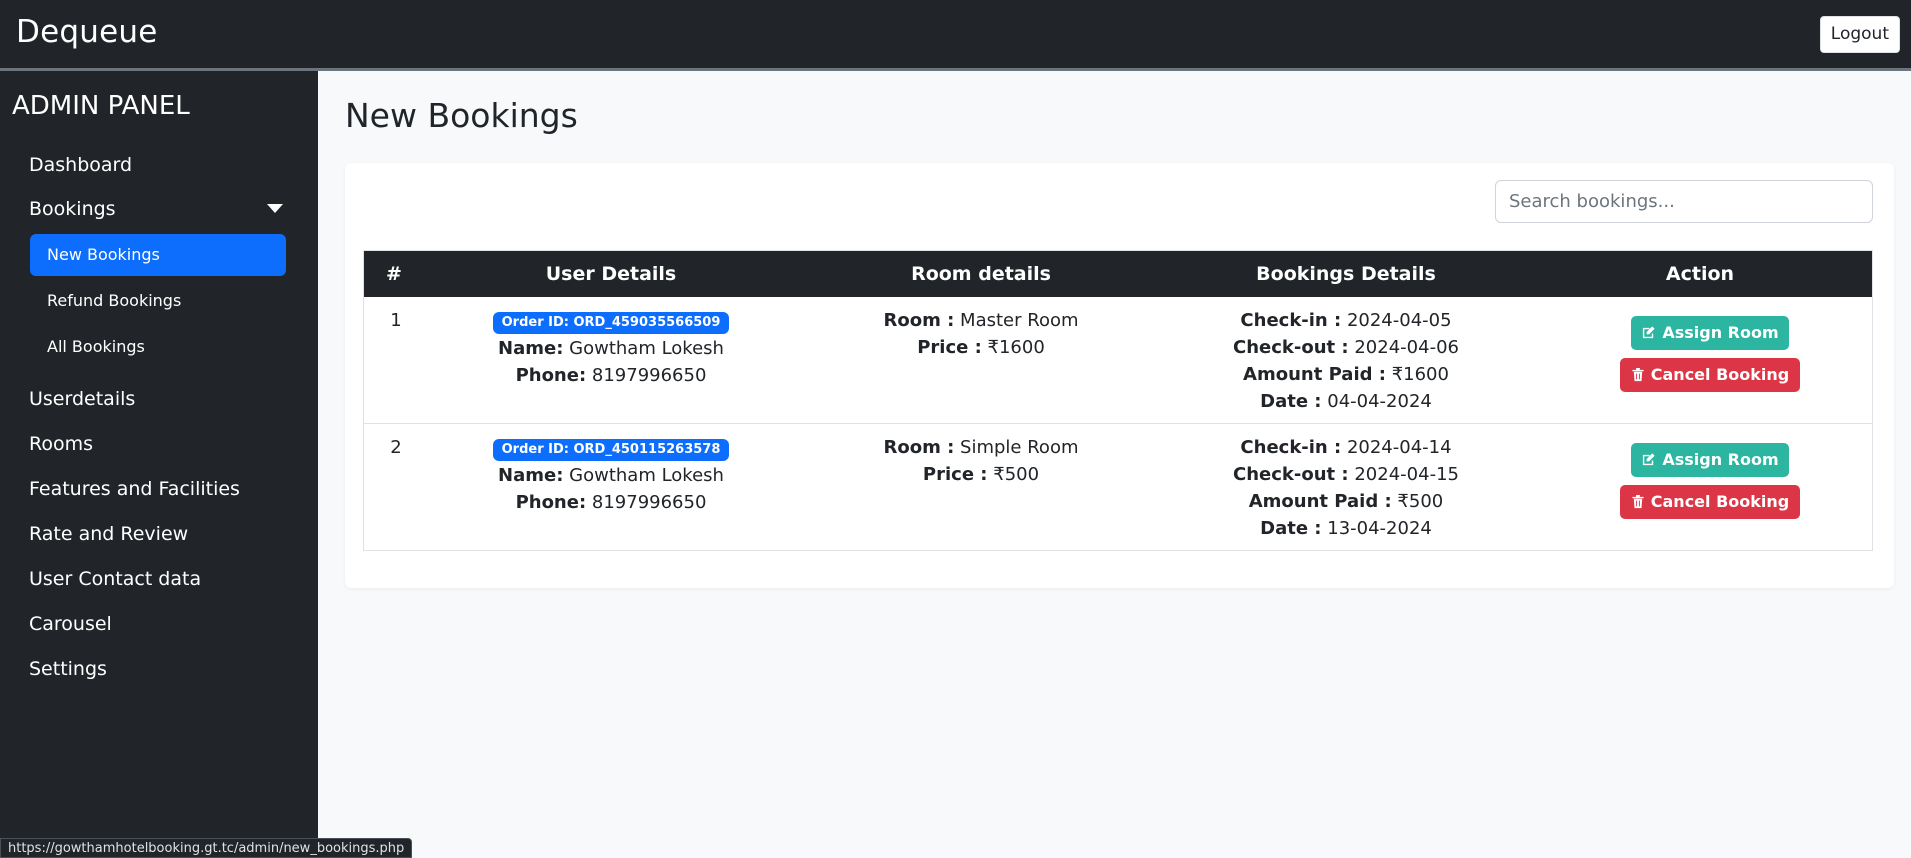 This screenshot has height=858, width=1911. Describe the element at coordinates (1016, 474) in the screenshot. I see `room-price: ₹500` at that location.